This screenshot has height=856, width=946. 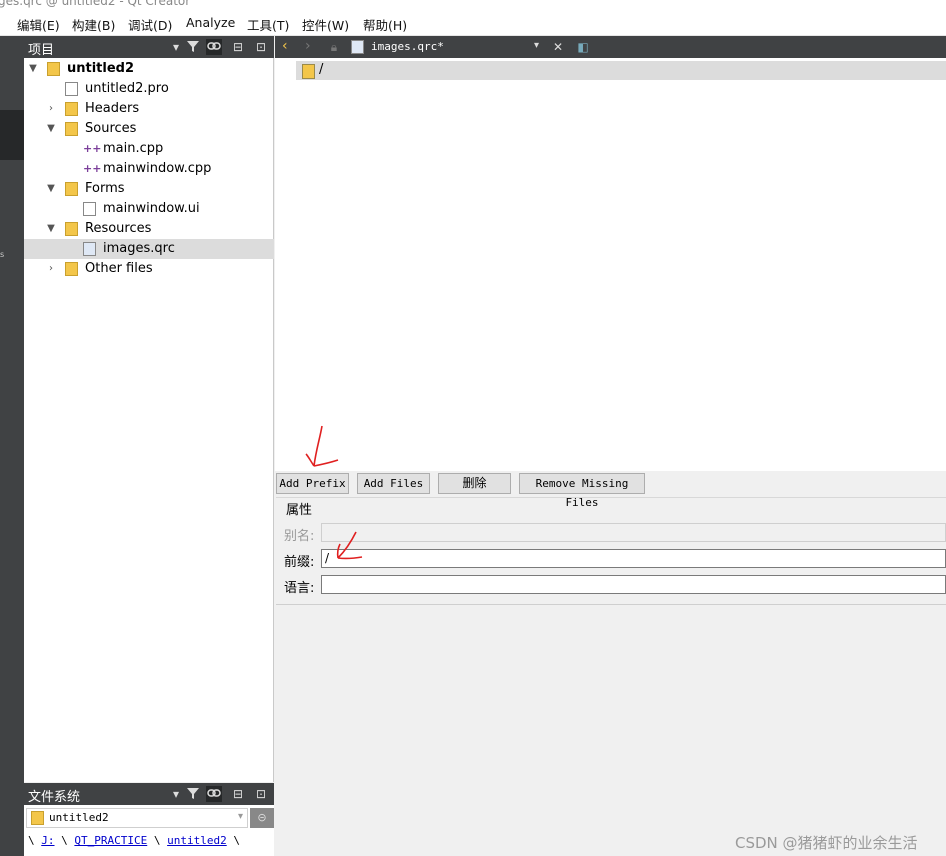 What do you see at coordinates (149, 794) in the screenshot?
I see `filesystem-pane-header: 文件系统 ▾ ⊟ ⊡` at bounding box center [149, 794].